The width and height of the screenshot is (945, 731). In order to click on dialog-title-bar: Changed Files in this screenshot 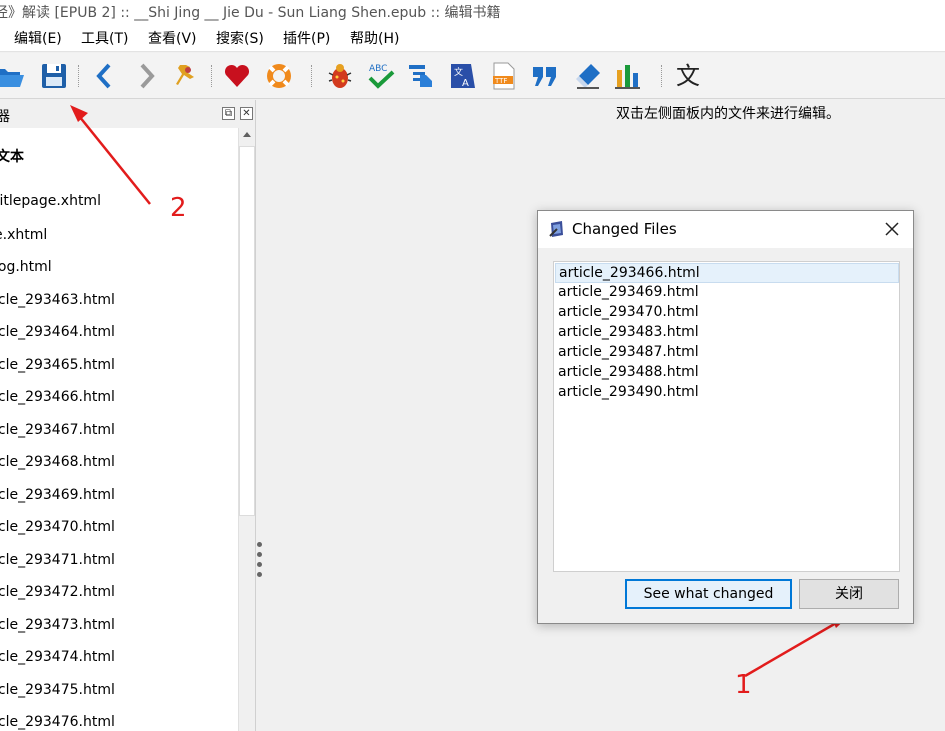, I will do `click(725, 229)`.